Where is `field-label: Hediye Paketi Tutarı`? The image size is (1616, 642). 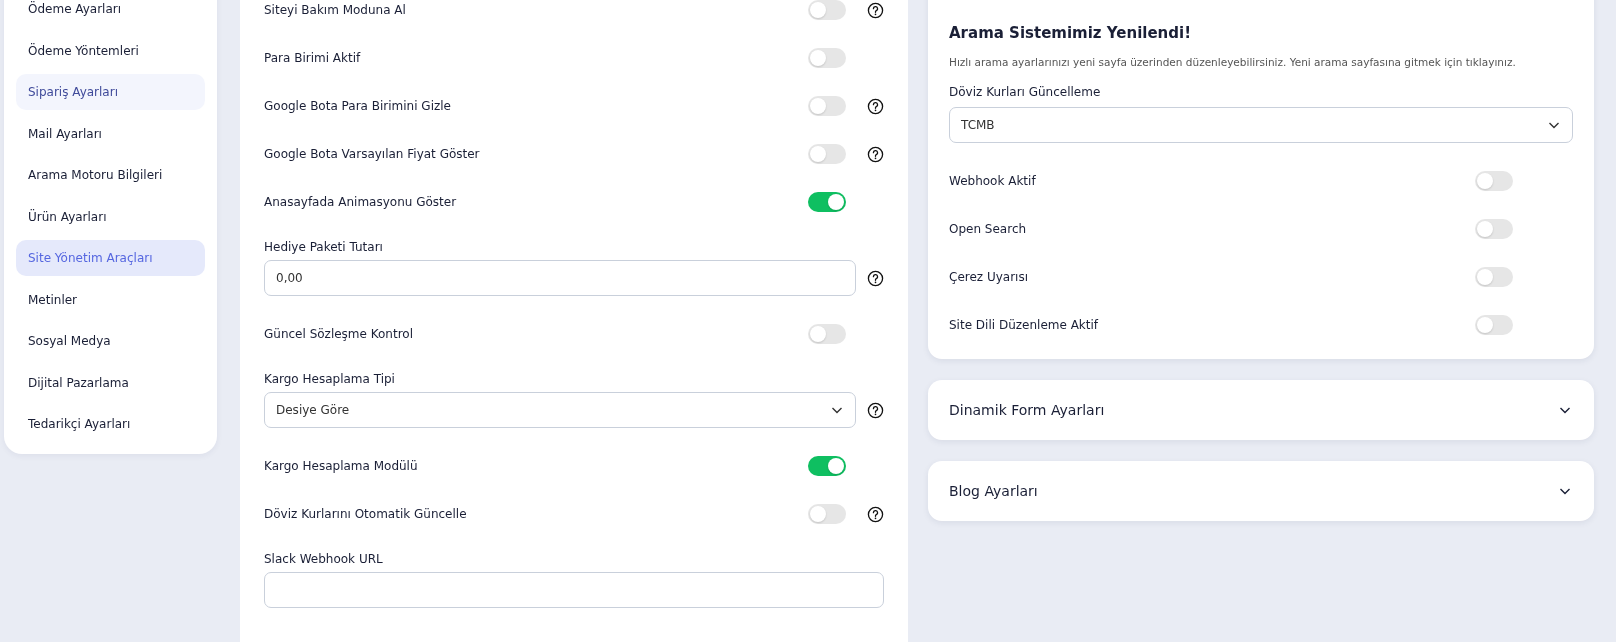 field-label: Hediye Paketi Tutarı is located at coordinates (324, 247).